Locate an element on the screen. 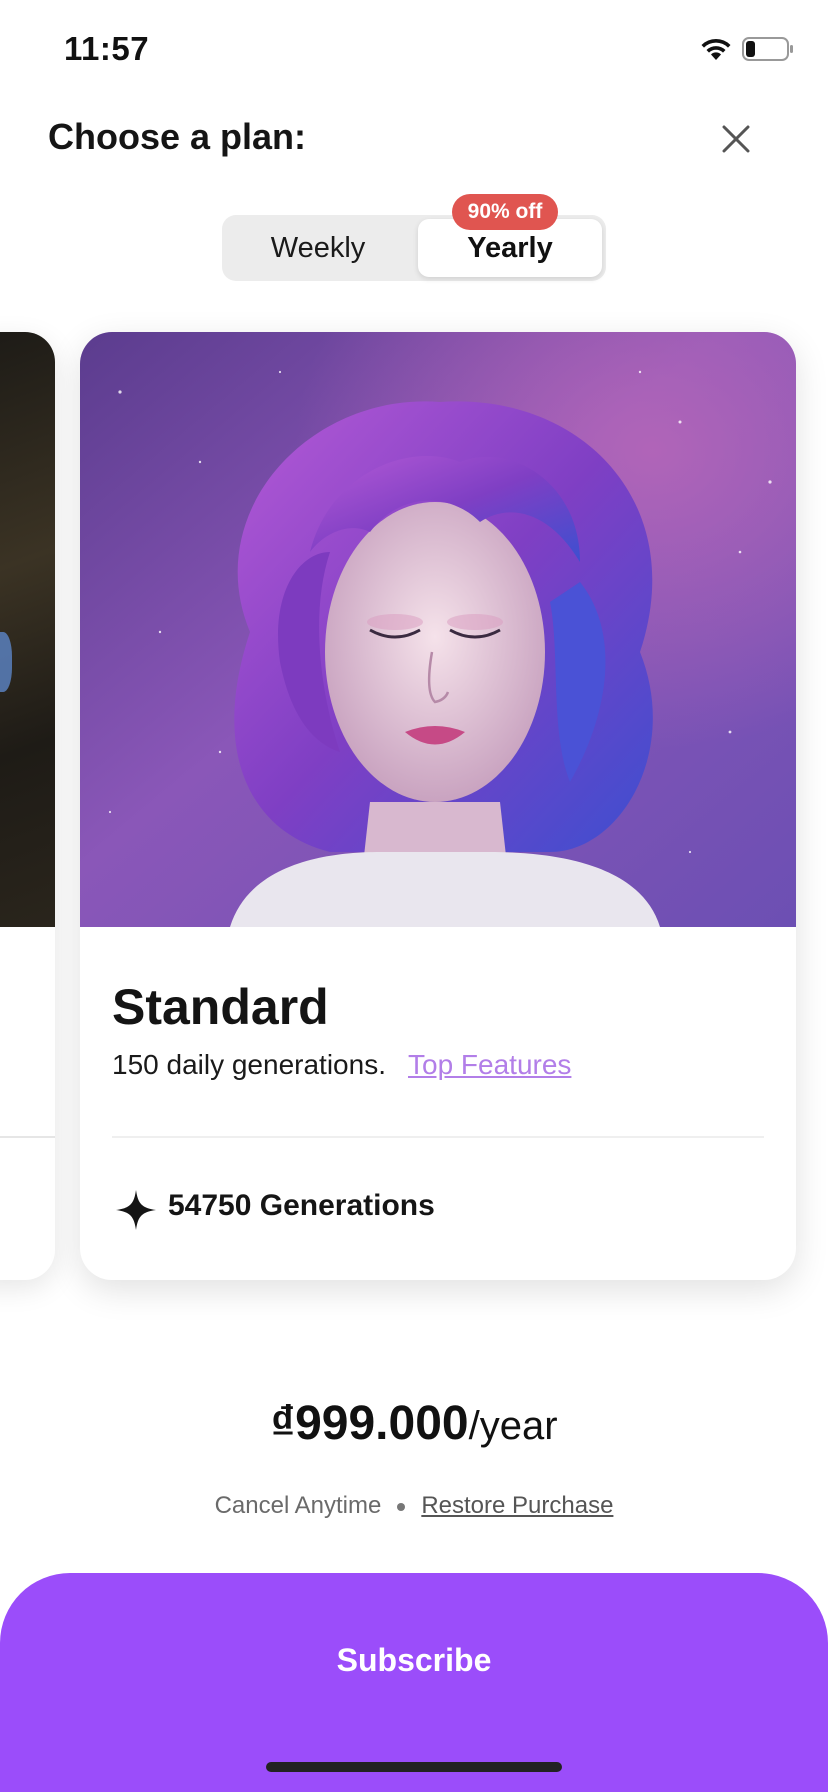 Image resolution: width=828 pixels, height=1792 pixels. price-display: ₫999.000/year is located at coordinates (414, 1423).